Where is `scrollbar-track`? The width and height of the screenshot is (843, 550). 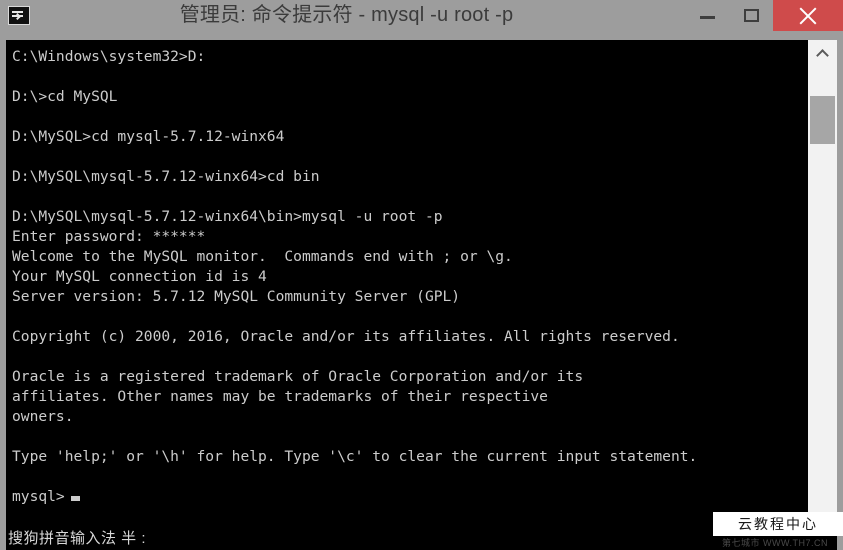 scrollbar-track is located at coordinates (822, 308).